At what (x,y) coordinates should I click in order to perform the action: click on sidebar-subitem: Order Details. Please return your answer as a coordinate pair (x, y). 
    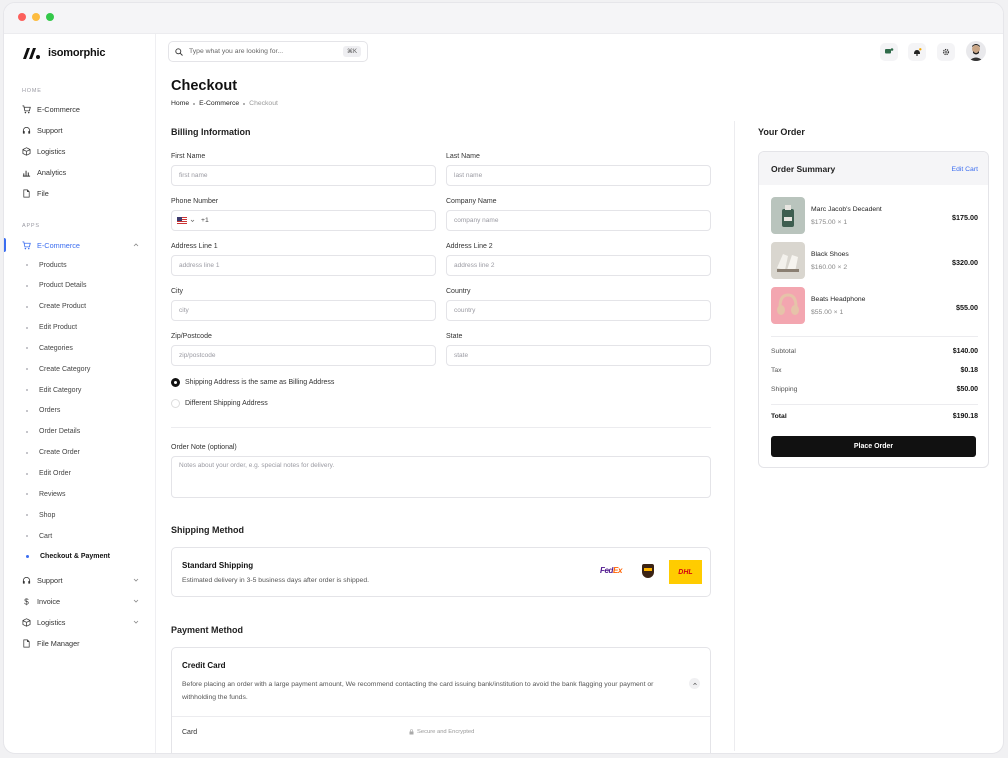
    Looking at the image, I should click on (53, 432).